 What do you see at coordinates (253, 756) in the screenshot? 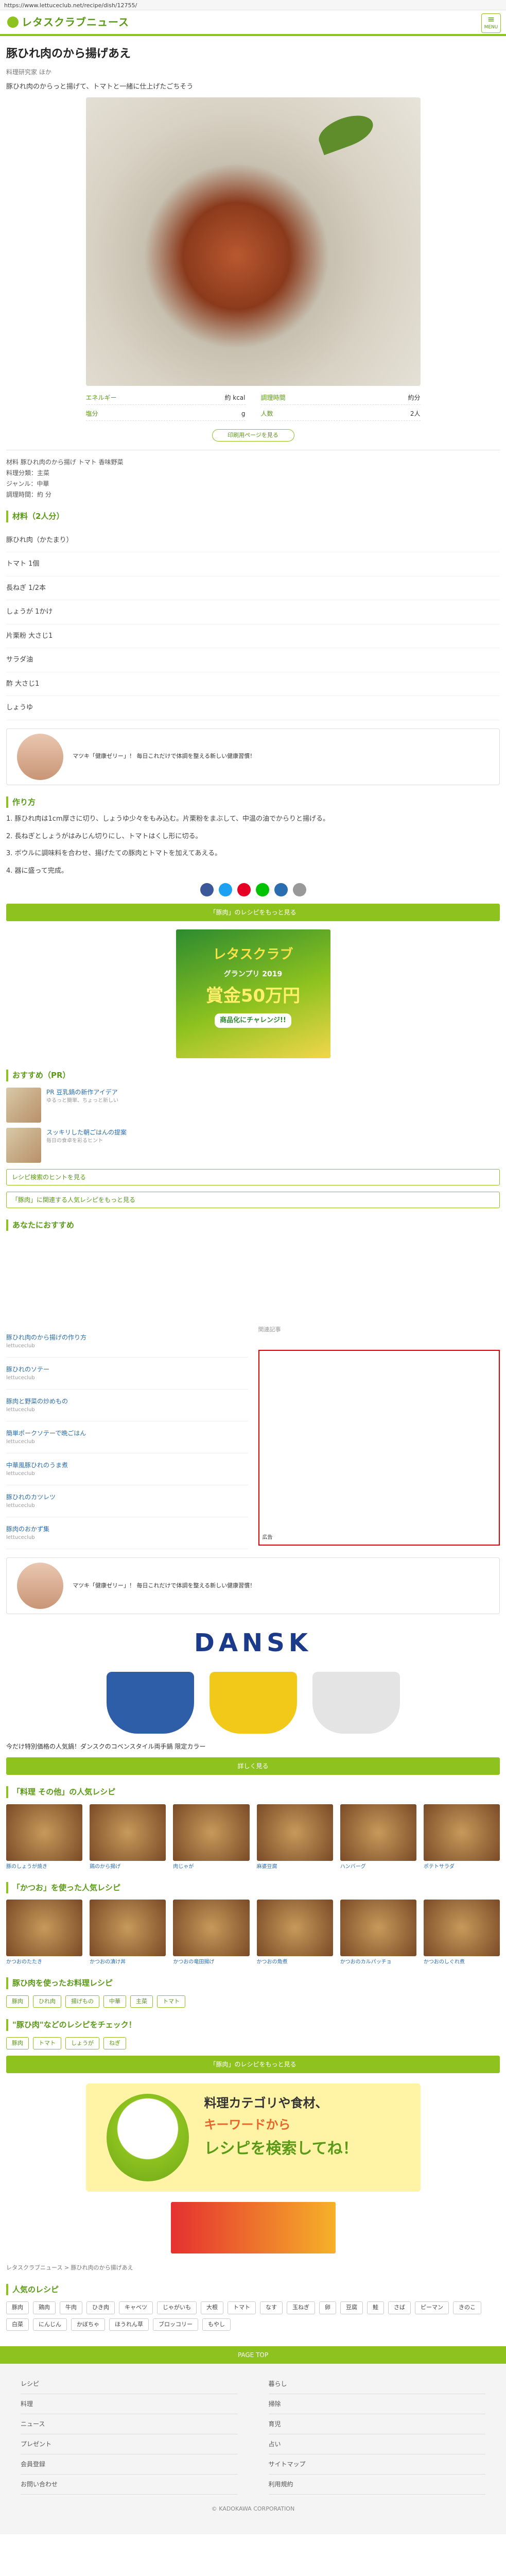
I see `inline-ad: マツキ「健康ゼリー」！ 毎日これだけで体調を整える新しい健康習慣！` at bounding box center [253, 756].